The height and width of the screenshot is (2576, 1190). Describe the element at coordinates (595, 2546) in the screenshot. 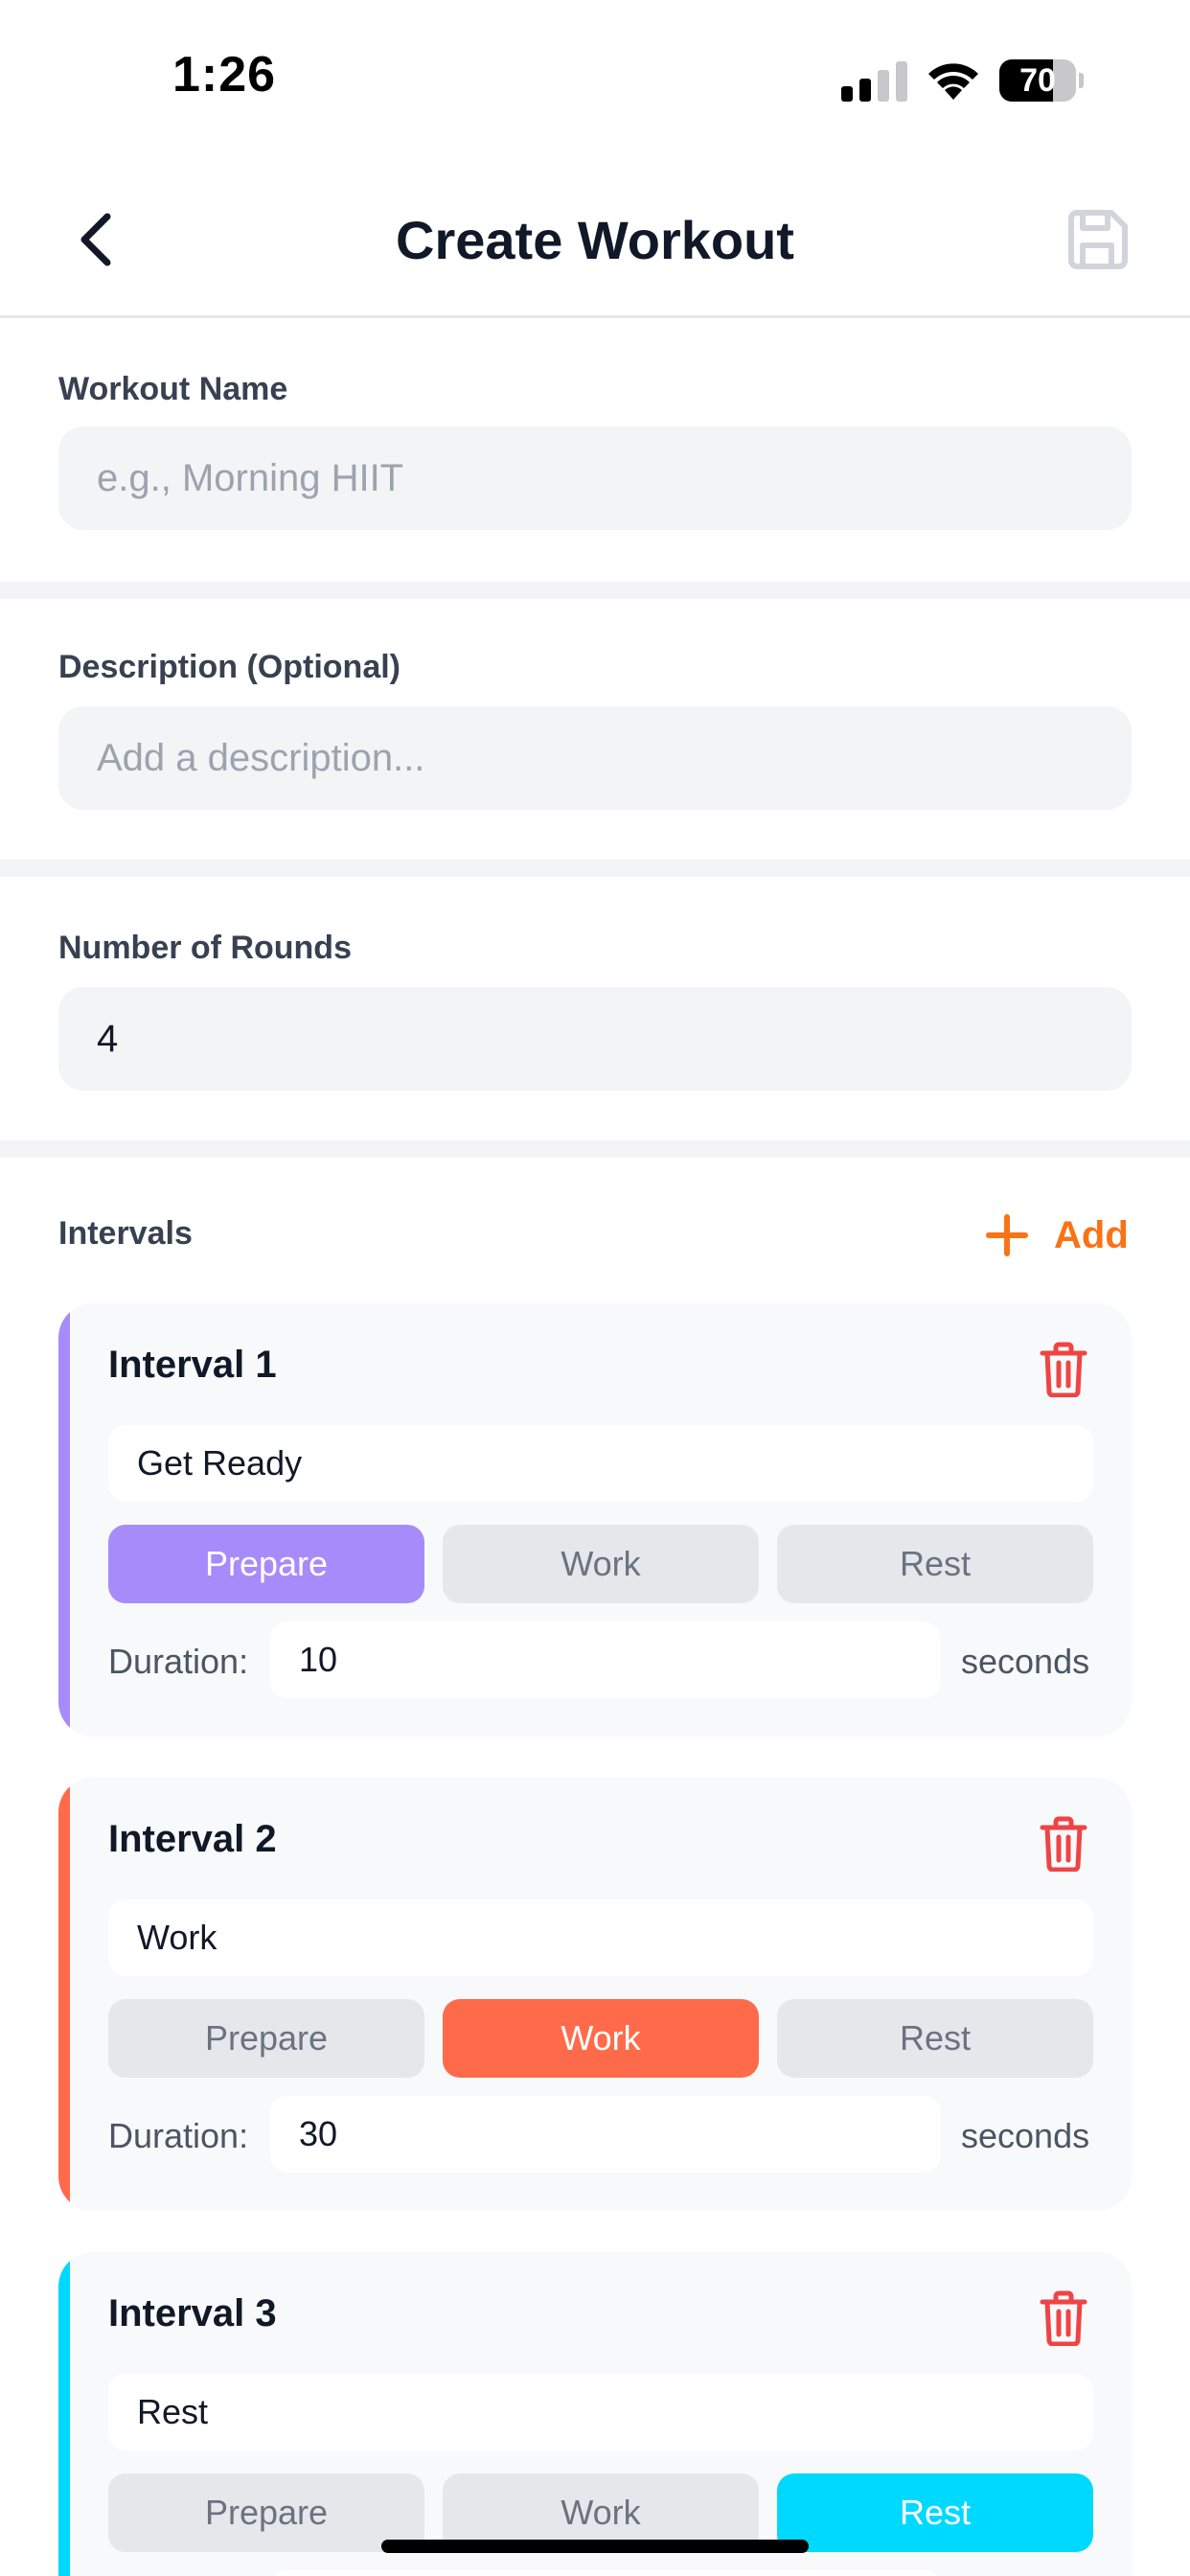

I see `home-indicator` at that location.